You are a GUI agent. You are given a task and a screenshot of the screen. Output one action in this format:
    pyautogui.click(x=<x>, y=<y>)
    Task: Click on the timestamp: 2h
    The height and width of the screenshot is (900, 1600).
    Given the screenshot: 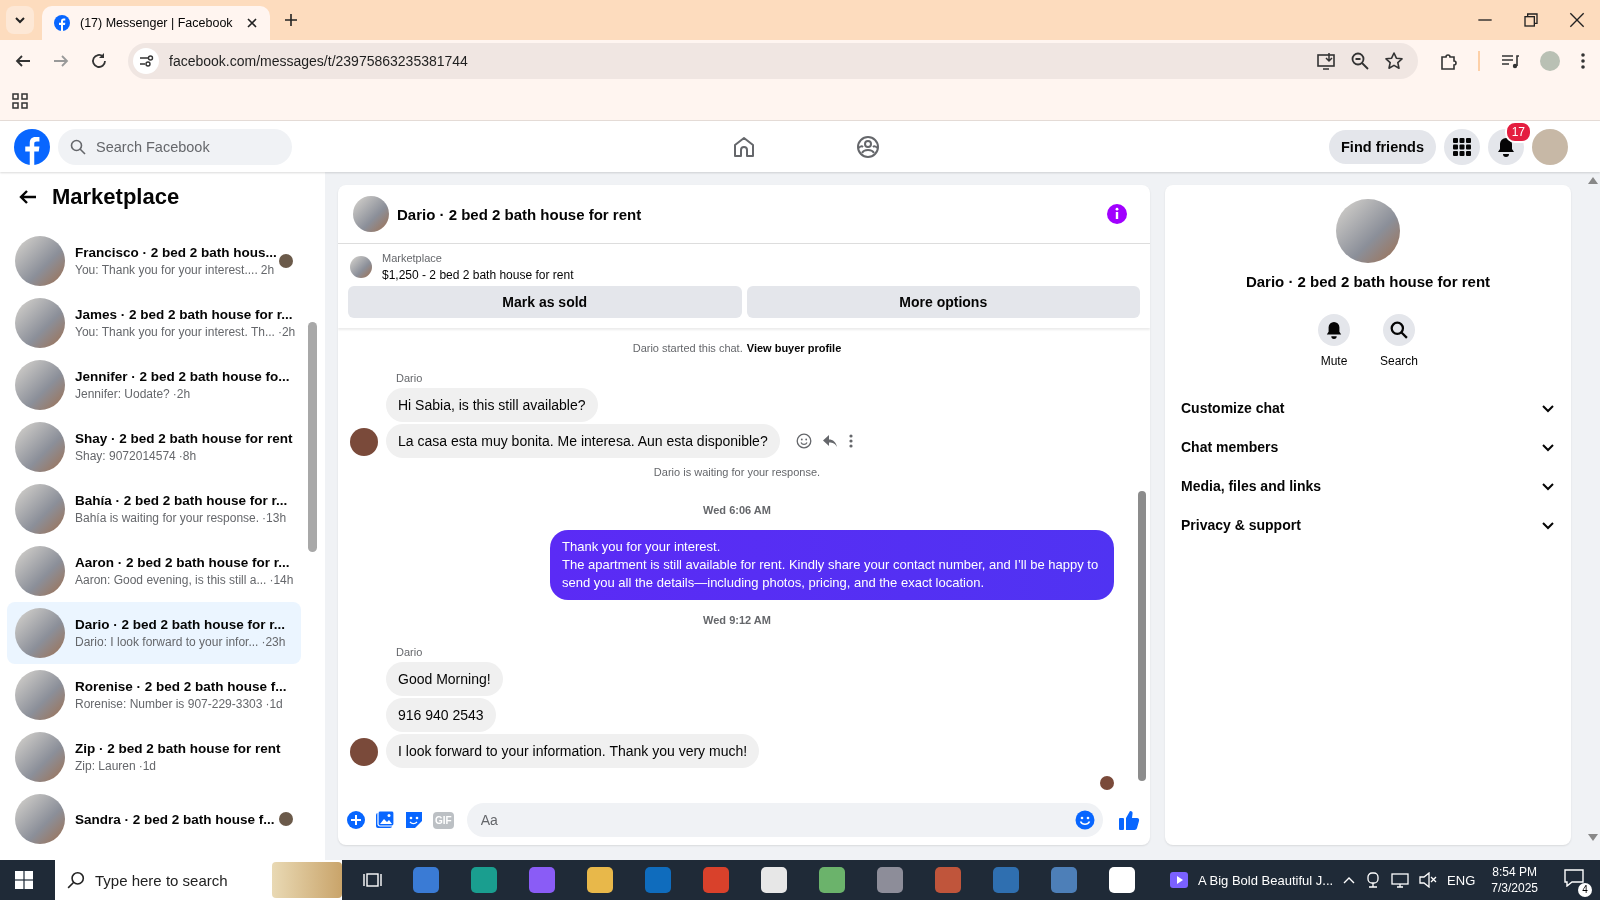 What is the action you would take?
    pyautogui.click(x=267, y=270)
    